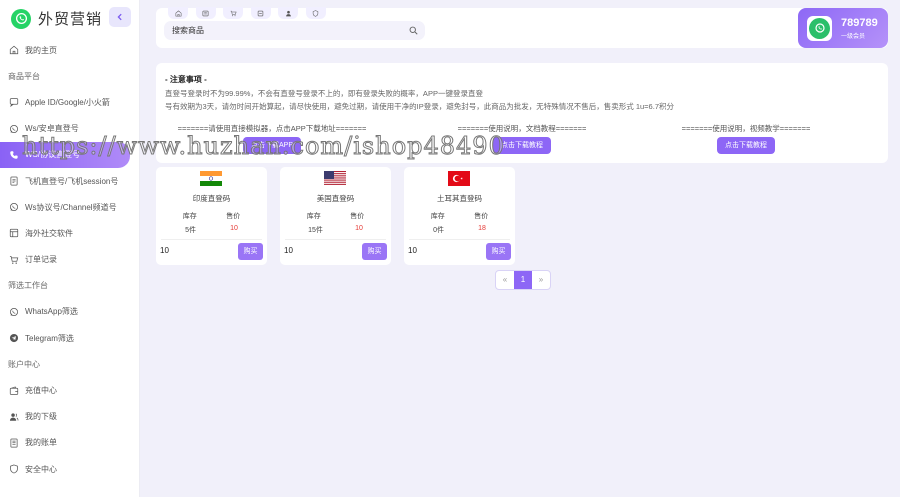 Image resolution: width=900 pixels, height=497 pixels. Describe the element at coordinates (41, 469) in the screenshot. I see `sidebar-item-label: 安全中心` at that location.